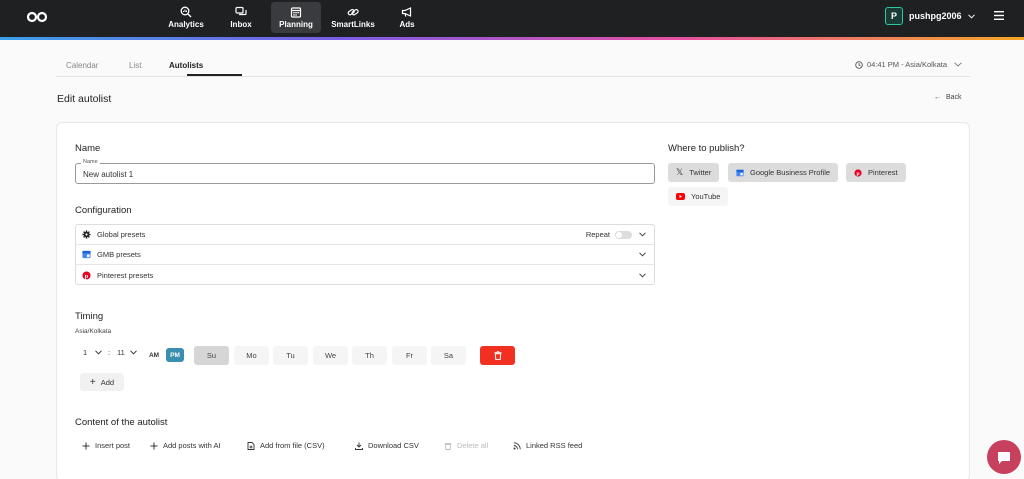 The image size is (1024, 479). I want to click on nav-analytics: Analytics, so click(186, 17).